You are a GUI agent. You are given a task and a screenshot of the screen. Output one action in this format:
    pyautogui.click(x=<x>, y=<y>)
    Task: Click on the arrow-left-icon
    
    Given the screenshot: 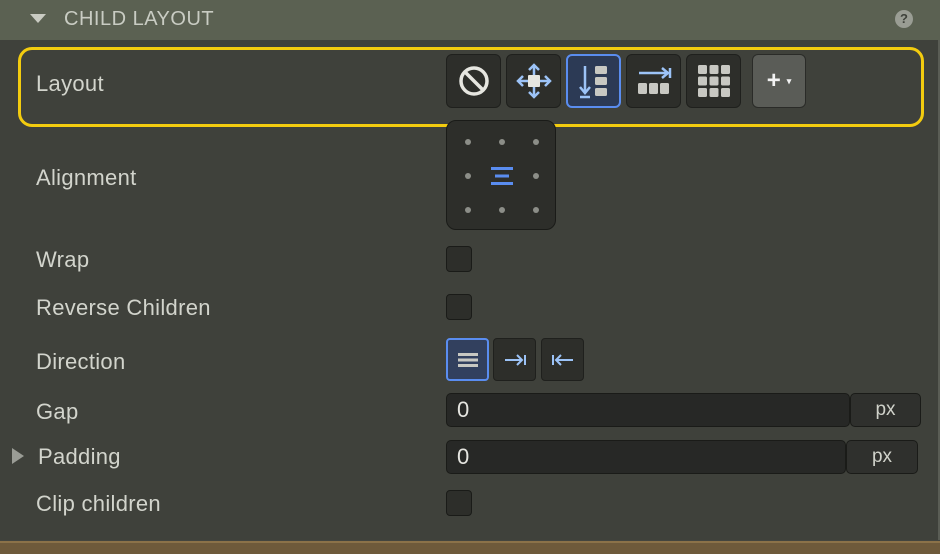 What is the action you would take?
    pyautogui.click(x=562, y=359)
    